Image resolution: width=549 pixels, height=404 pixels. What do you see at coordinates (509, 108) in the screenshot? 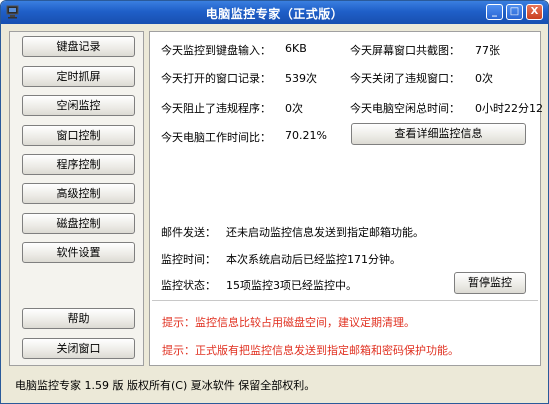
I see `idle-time-value: 0小时22分12` at bounding box center [509, 108].